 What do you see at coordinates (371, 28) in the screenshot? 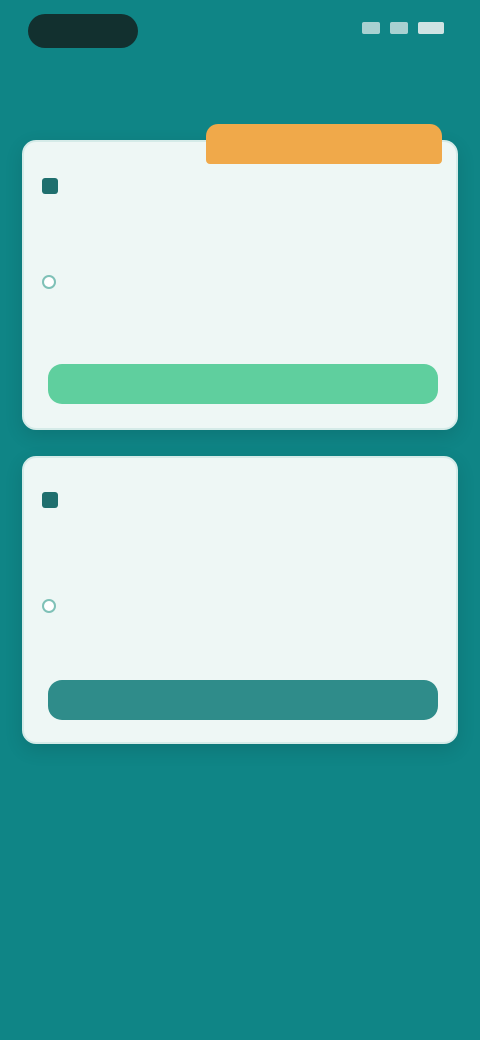
I see `signal-icon` at bounding box center [371, 28].